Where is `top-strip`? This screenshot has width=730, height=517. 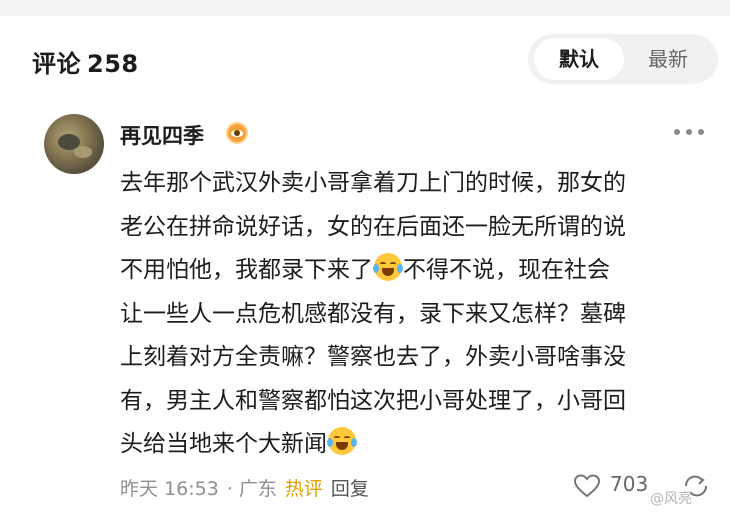 top-strip is located at coordinates (365, 8).